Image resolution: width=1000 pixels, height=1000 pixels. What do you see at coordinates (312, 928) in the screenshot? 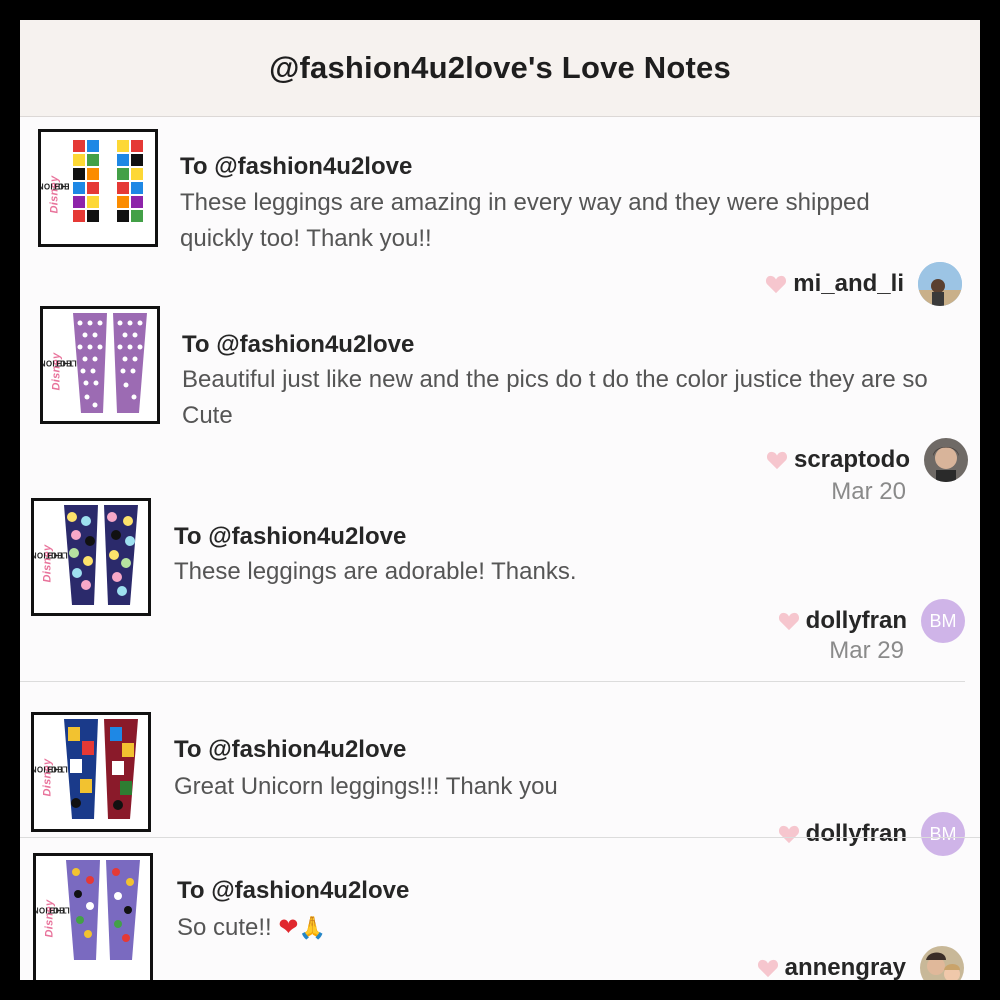
I see `folded-hands-emoji-icon: 🙏` at bounding box center [312, 928].